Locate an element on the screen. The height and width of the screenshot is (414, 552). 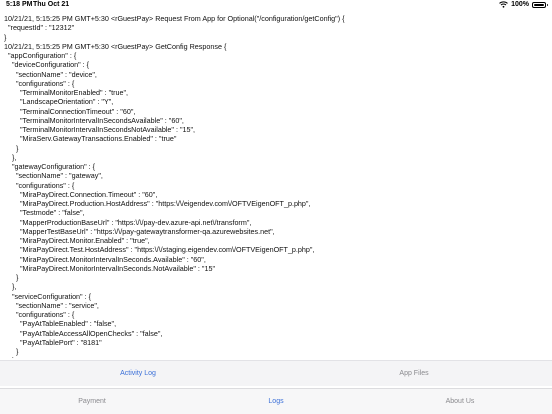
segment-label: Activity Log is located at coordinates (138, 373).